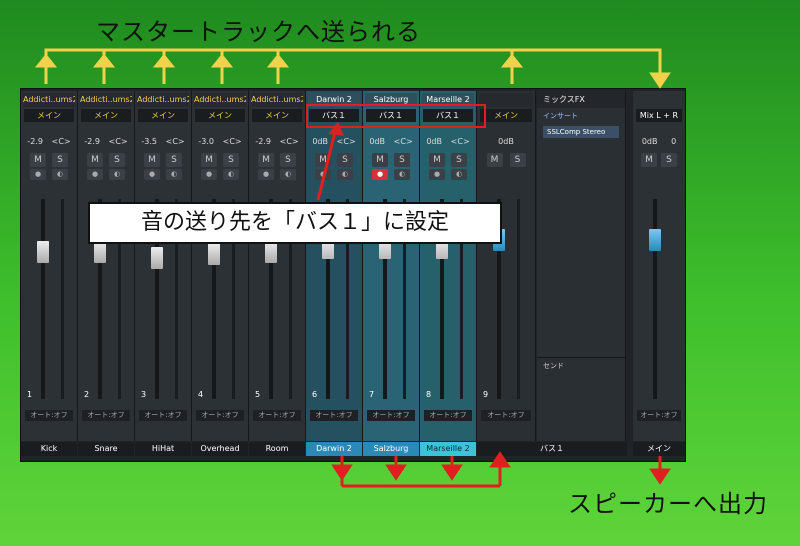 The image size is (800, 546). I want to click on channel-number: 7, so click(372, 394).